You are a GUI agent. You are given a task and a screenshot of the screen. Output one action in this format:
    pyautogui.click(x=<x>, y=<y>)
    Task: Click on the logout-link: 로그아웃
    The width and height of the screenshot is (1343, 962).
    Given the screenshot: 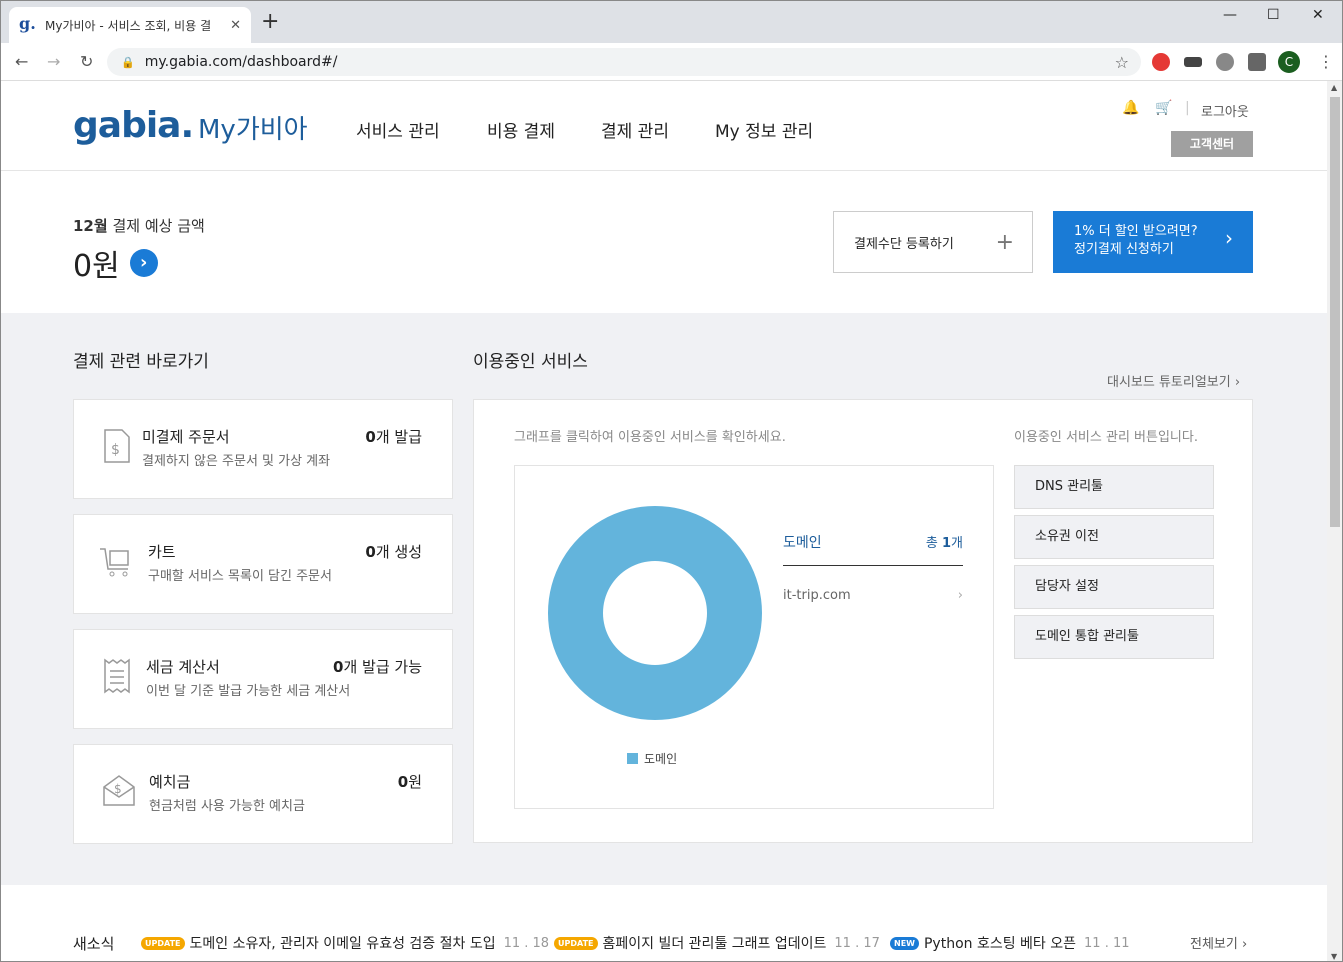 What is the action you would take?
    pyautogui.click(x=1225, y=110)
    